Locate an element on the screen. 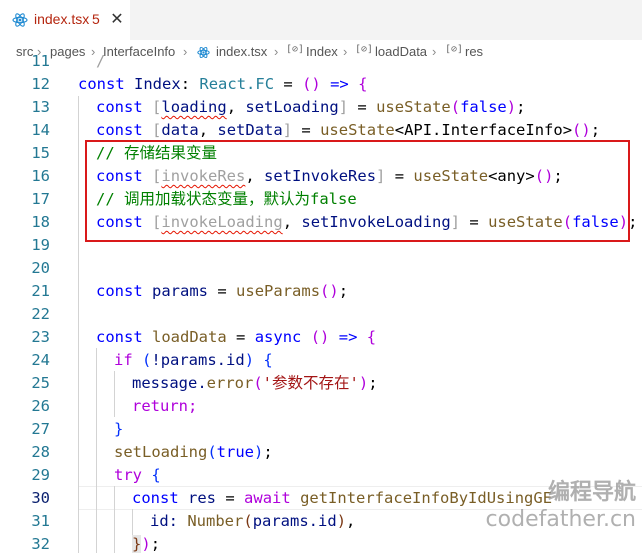  watermark: 编程导航 codefather.cn is located at coordinates (561, 507).